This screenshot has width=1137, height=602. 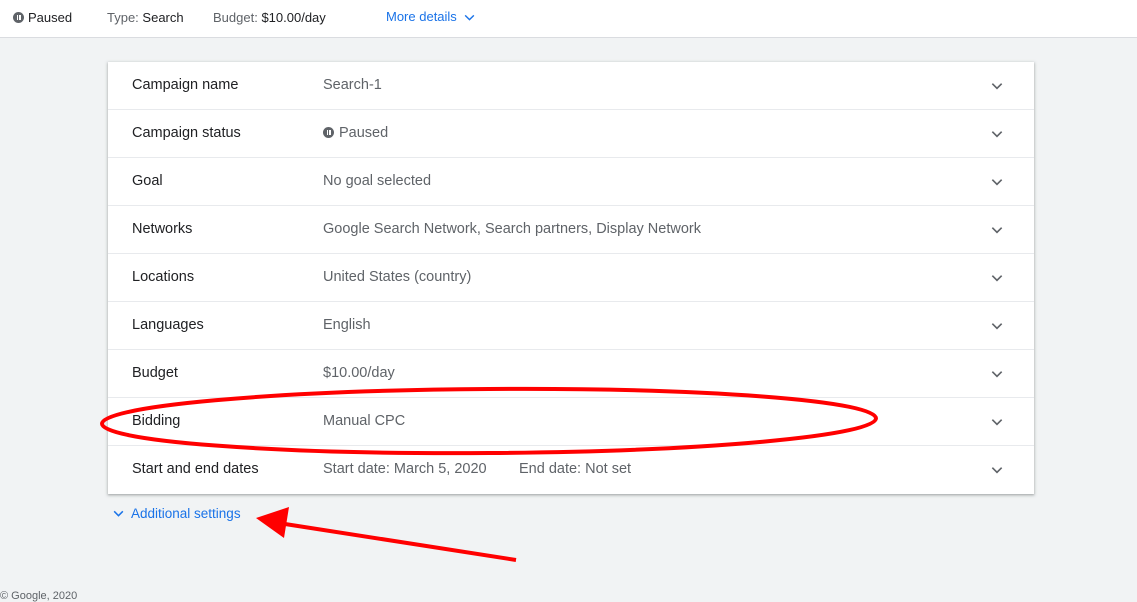 I want to click on setting-value-status: Paused, so click(x=355, y=133).